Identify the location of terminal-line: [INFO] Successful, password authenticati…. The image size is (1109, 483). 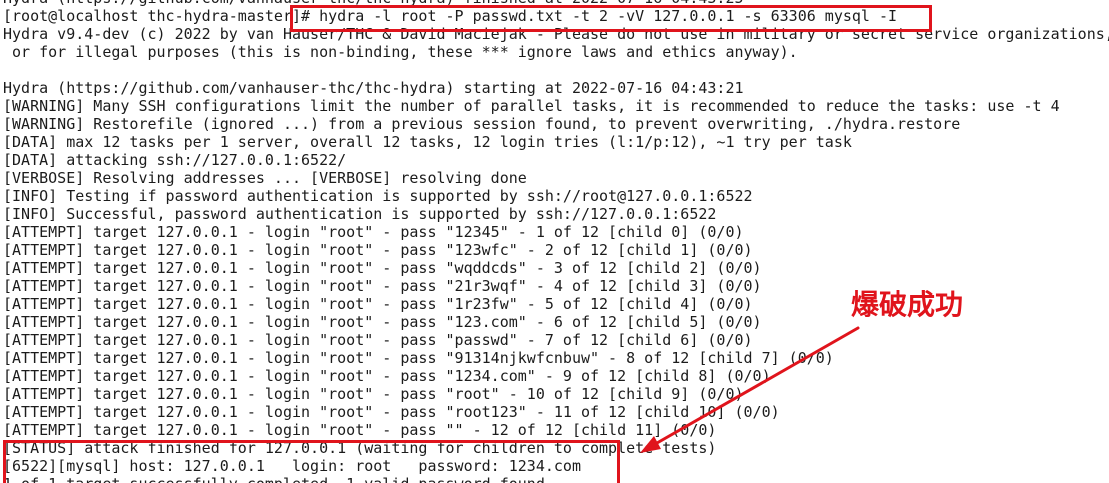
(360, 214).